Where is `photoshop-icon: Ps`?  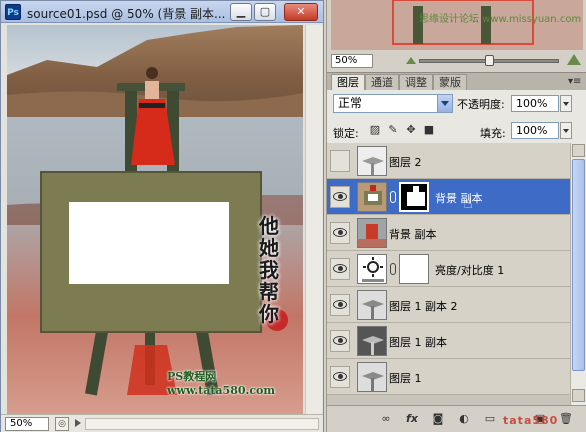
photoshop-icon: Ps is located at coordinates (13, 12).